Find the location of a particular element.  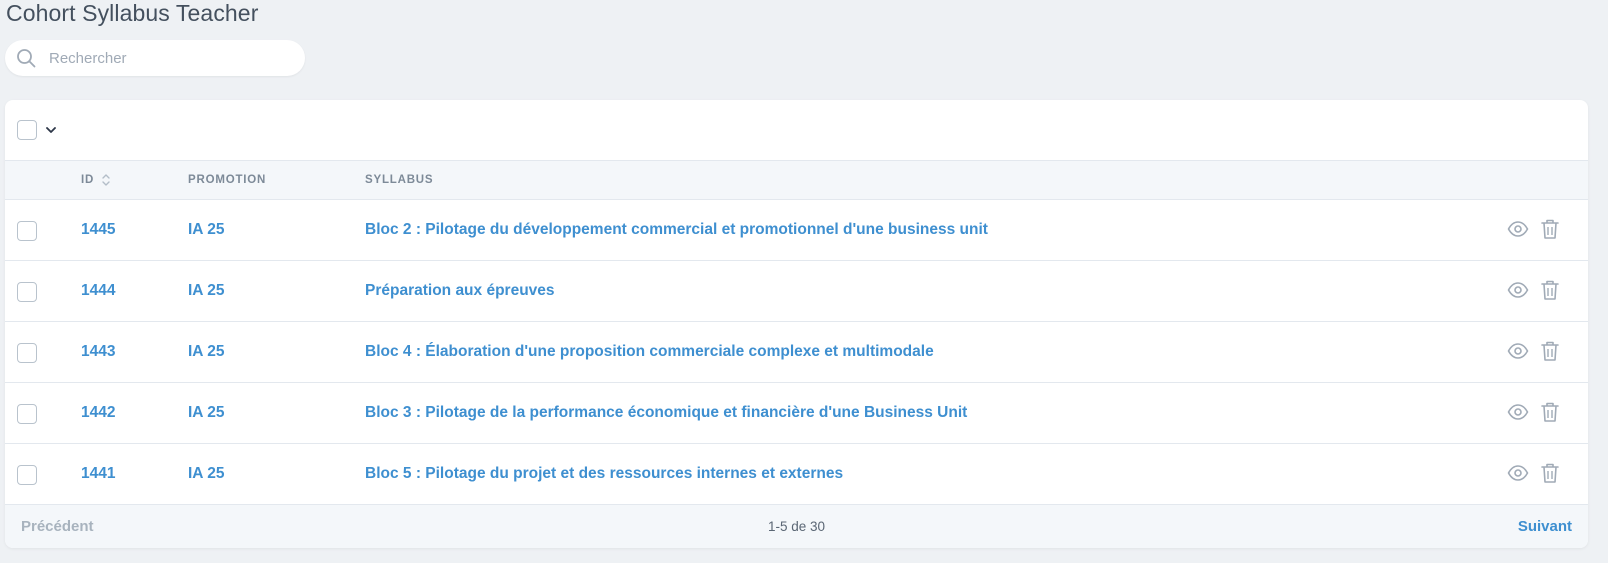

row-id-link: 1443 is located at coordinates (98, 352).